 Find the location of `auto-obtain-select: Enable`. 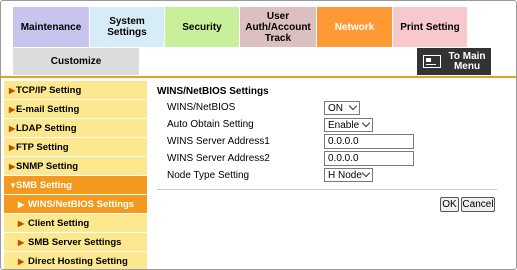

auto-obtain-select: Enable is located at coordinates (348, 125).